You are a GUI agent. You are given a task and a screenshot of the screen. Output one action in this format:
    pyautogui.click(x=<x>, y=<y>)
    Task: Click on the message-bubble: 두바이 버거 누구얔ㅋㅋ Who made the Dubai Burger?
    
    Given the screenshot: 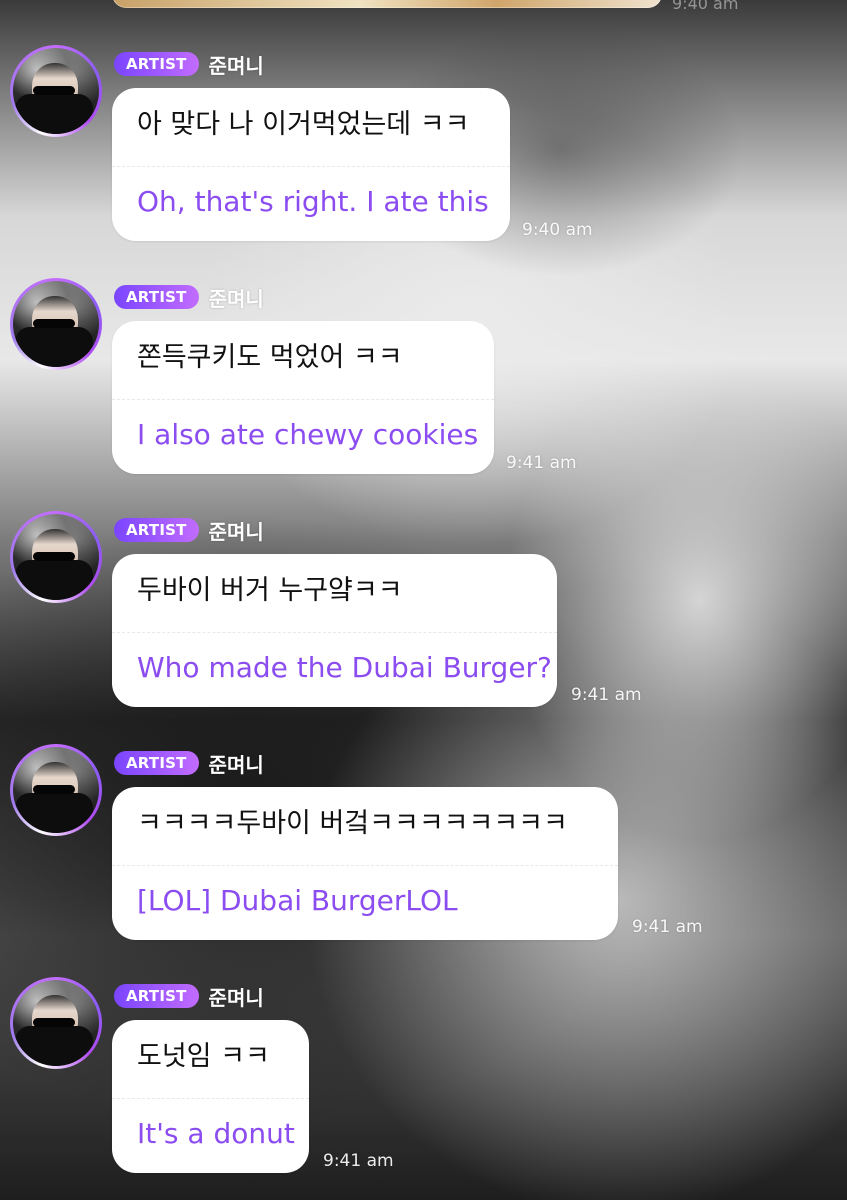 What is the action you would take?
    pyautogui.click(x=334, y=630)
    